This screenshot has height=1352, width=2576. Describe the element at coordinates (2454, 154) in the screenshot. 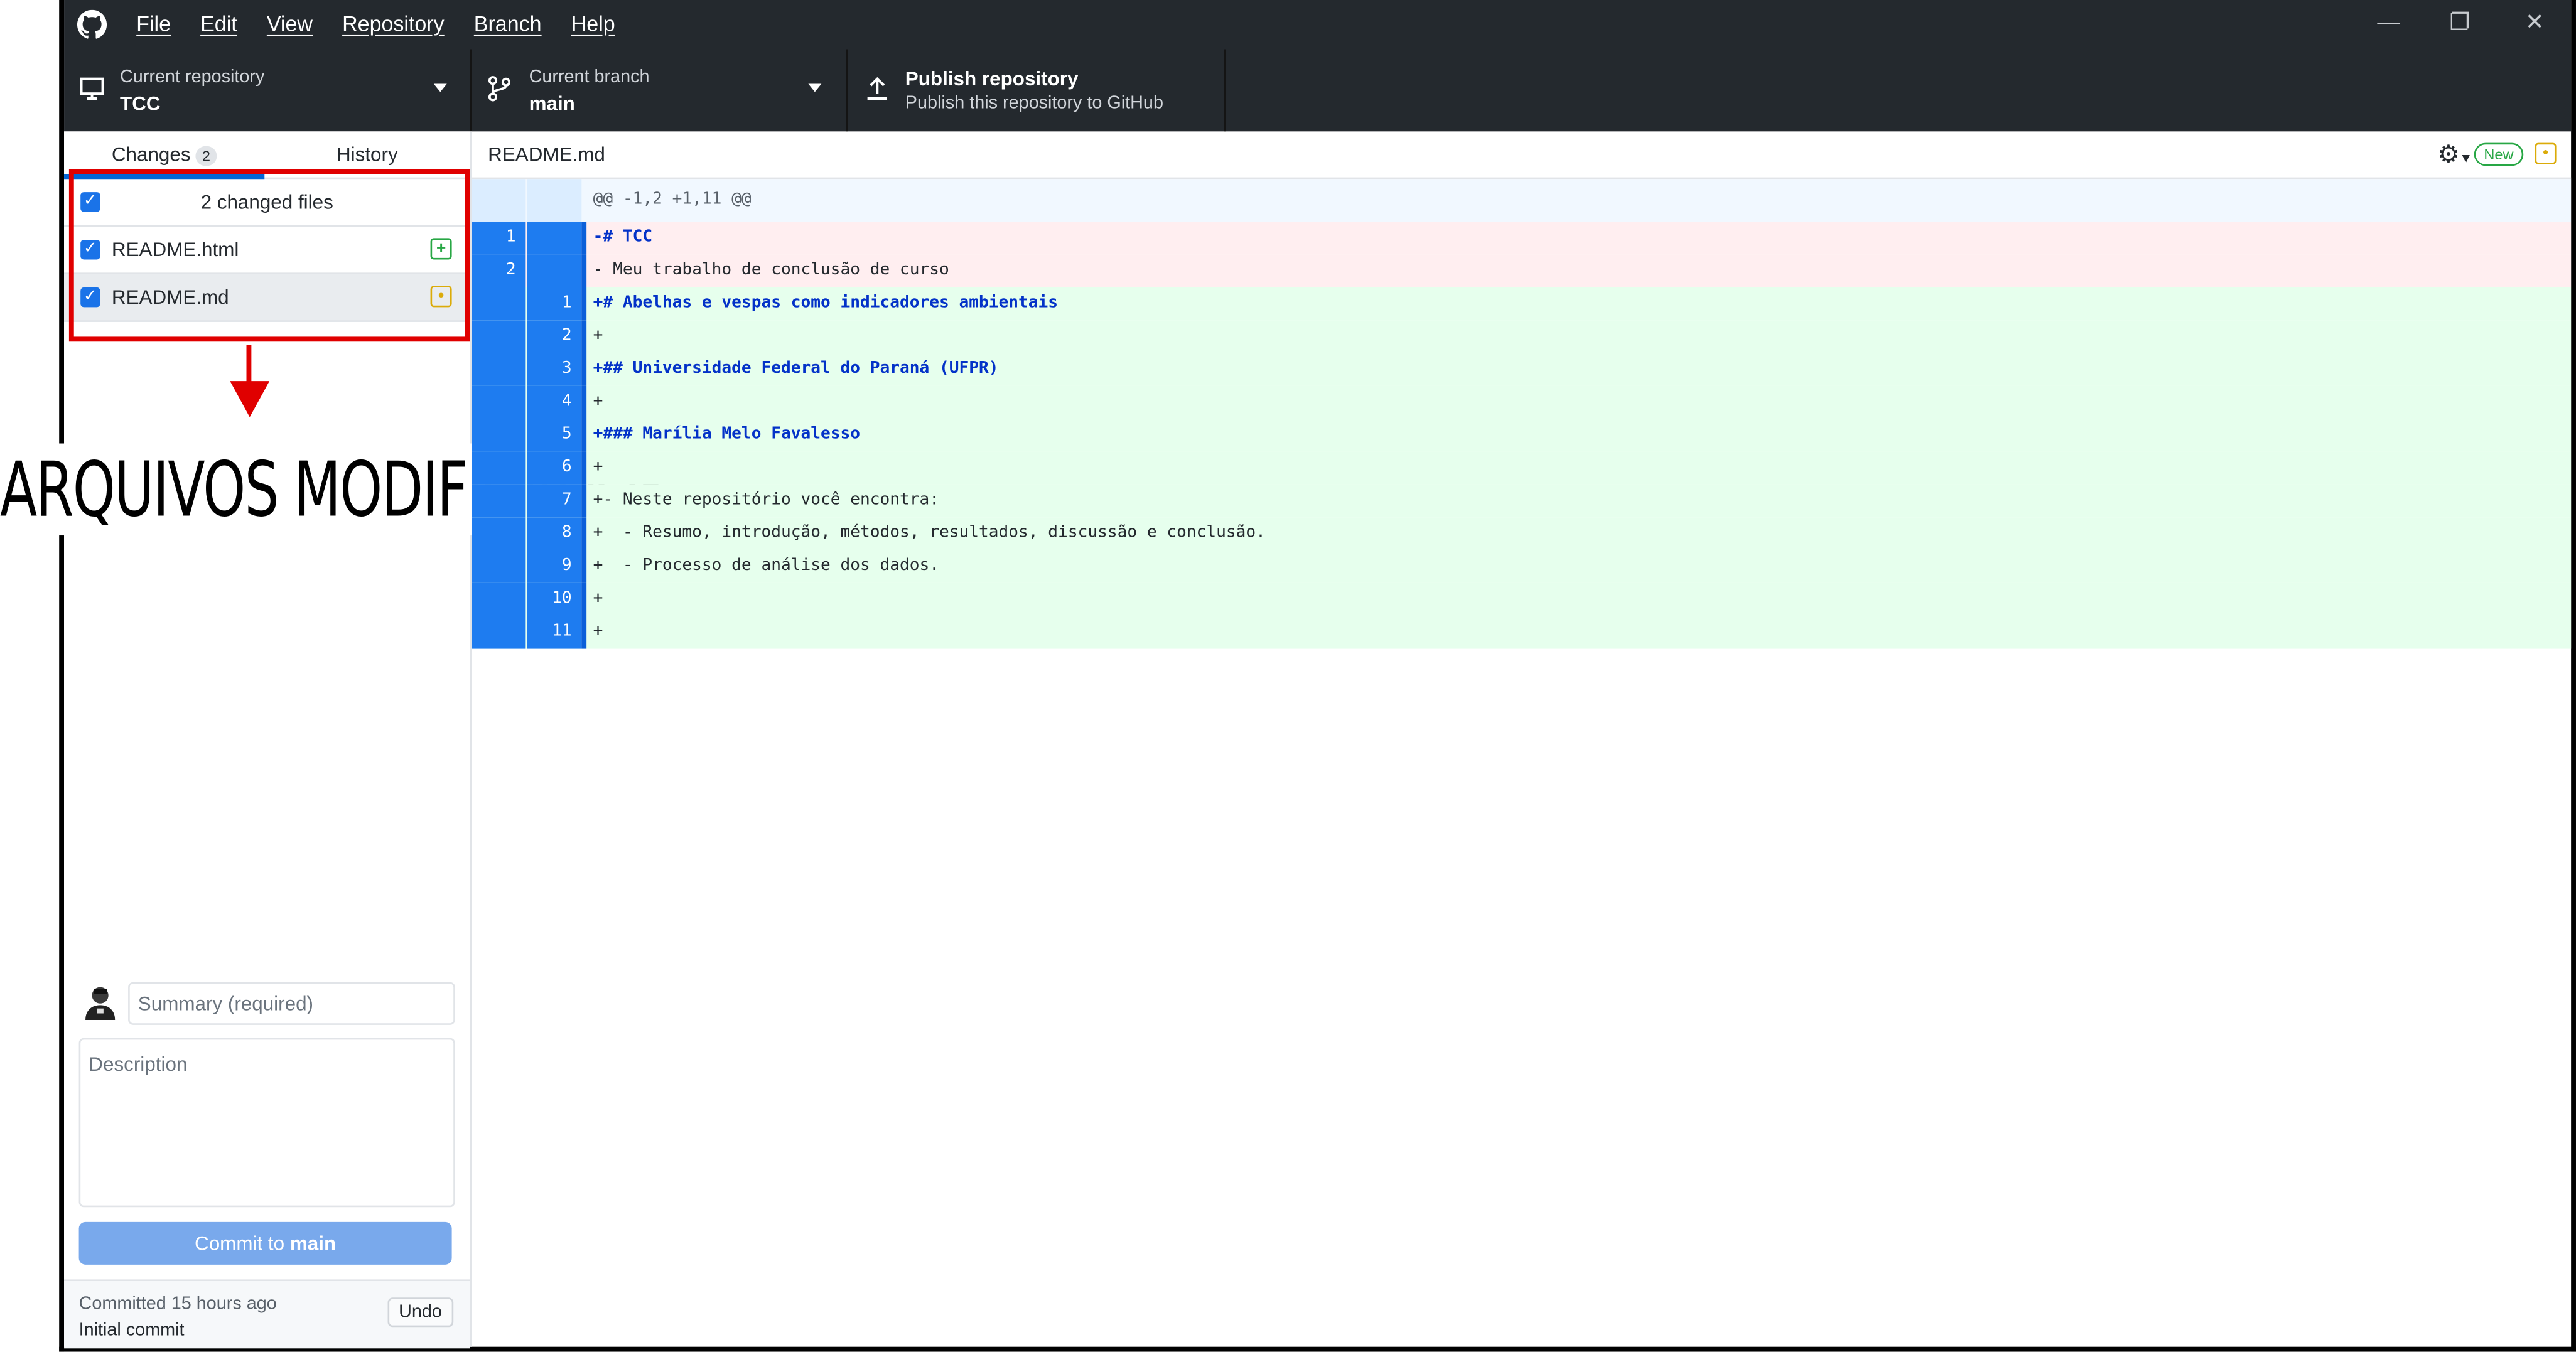

I see `gear-icon: ⚙▼` at that location.